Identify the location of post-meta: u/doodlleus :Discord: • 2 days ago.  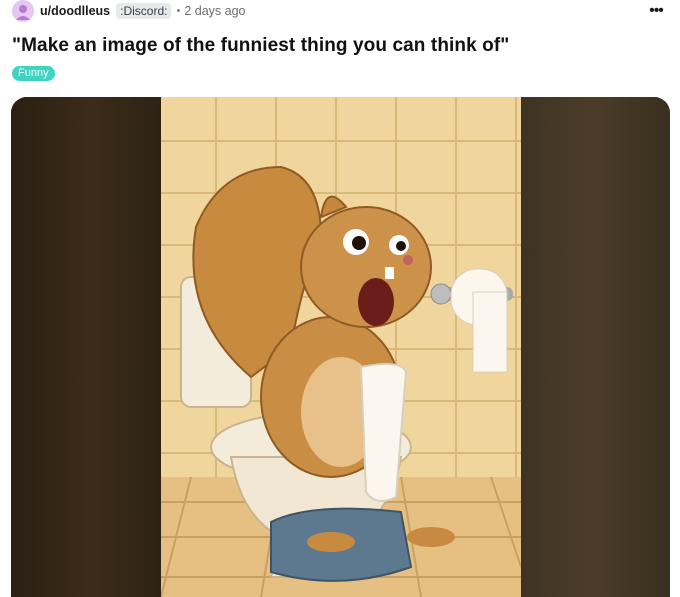
(129, 11).